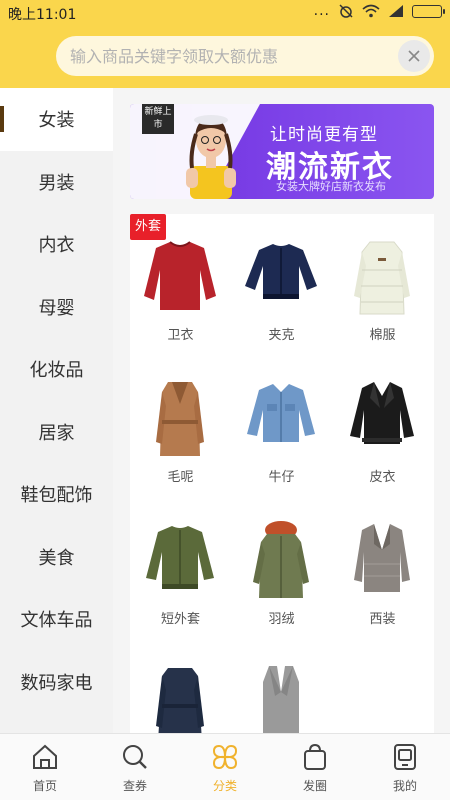 This screenshot has width=450, height=800. I want to click on search-bar, so click(245, 56).